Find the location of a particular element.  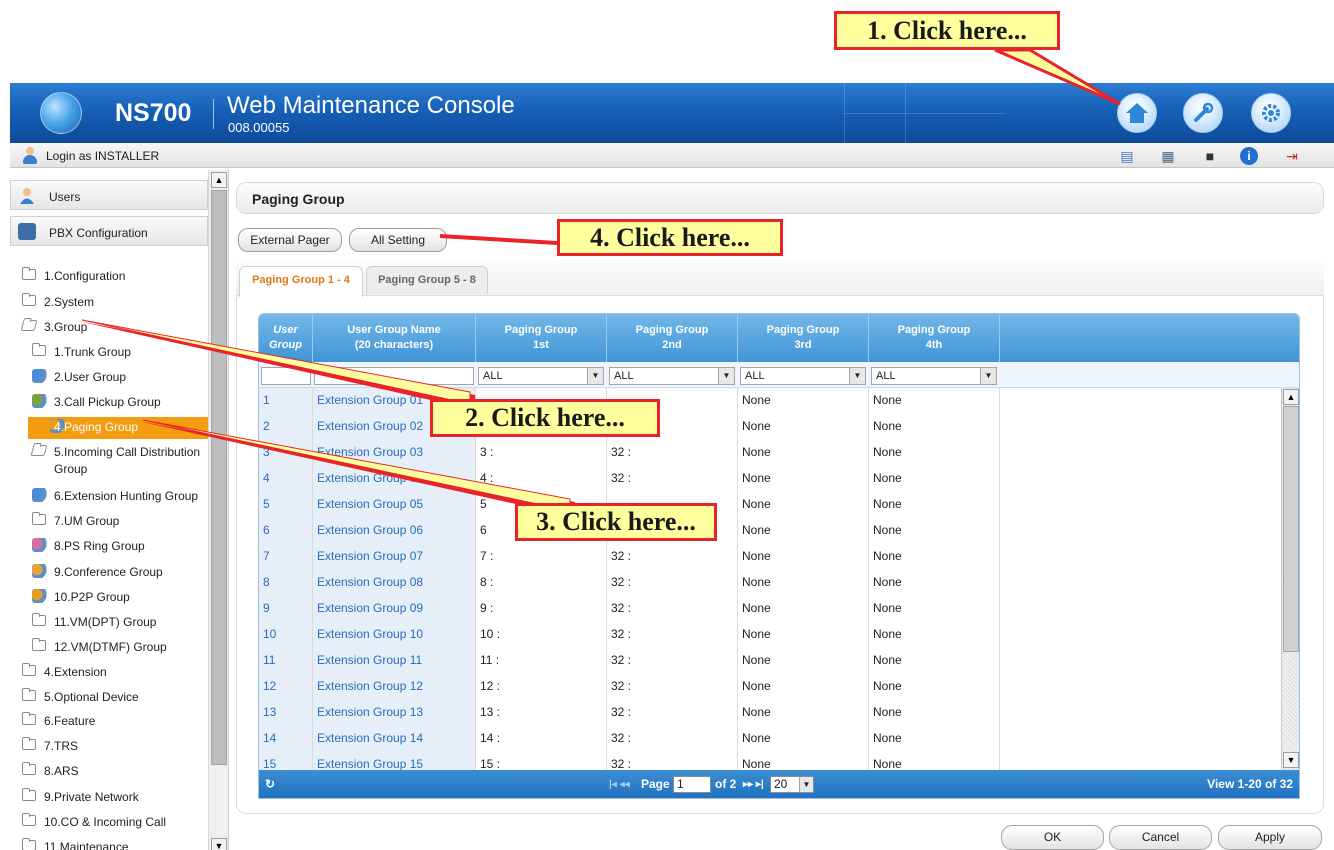

sidebar-scrollbar: ▲ ▼ is located at coordinates (218, 510).